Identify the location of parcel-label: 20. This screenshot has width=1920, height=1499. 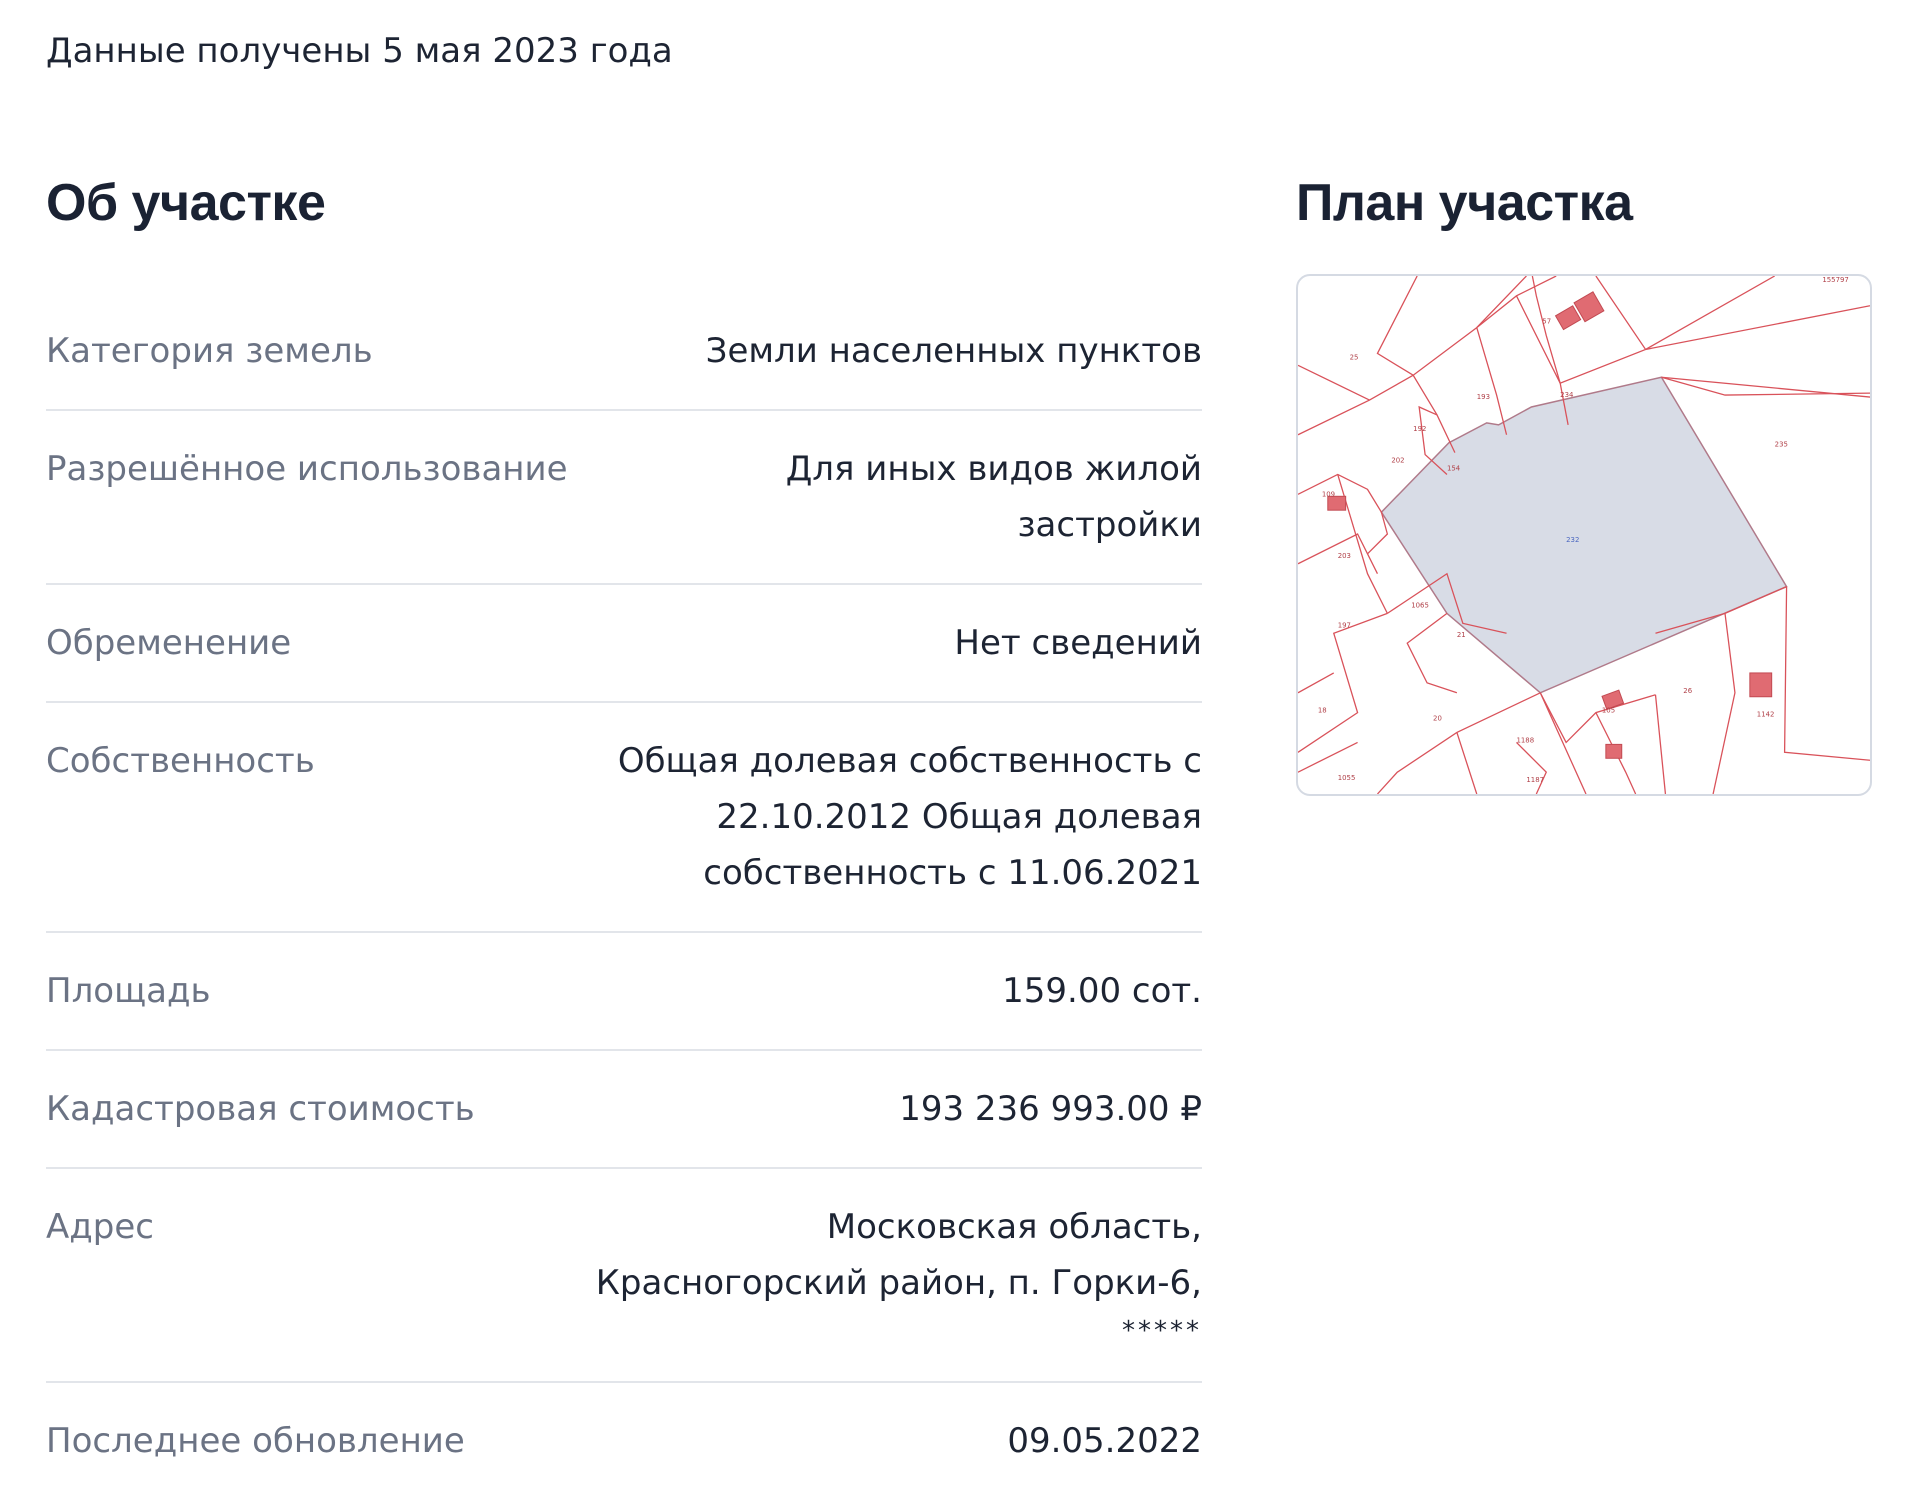
(1437, 719).